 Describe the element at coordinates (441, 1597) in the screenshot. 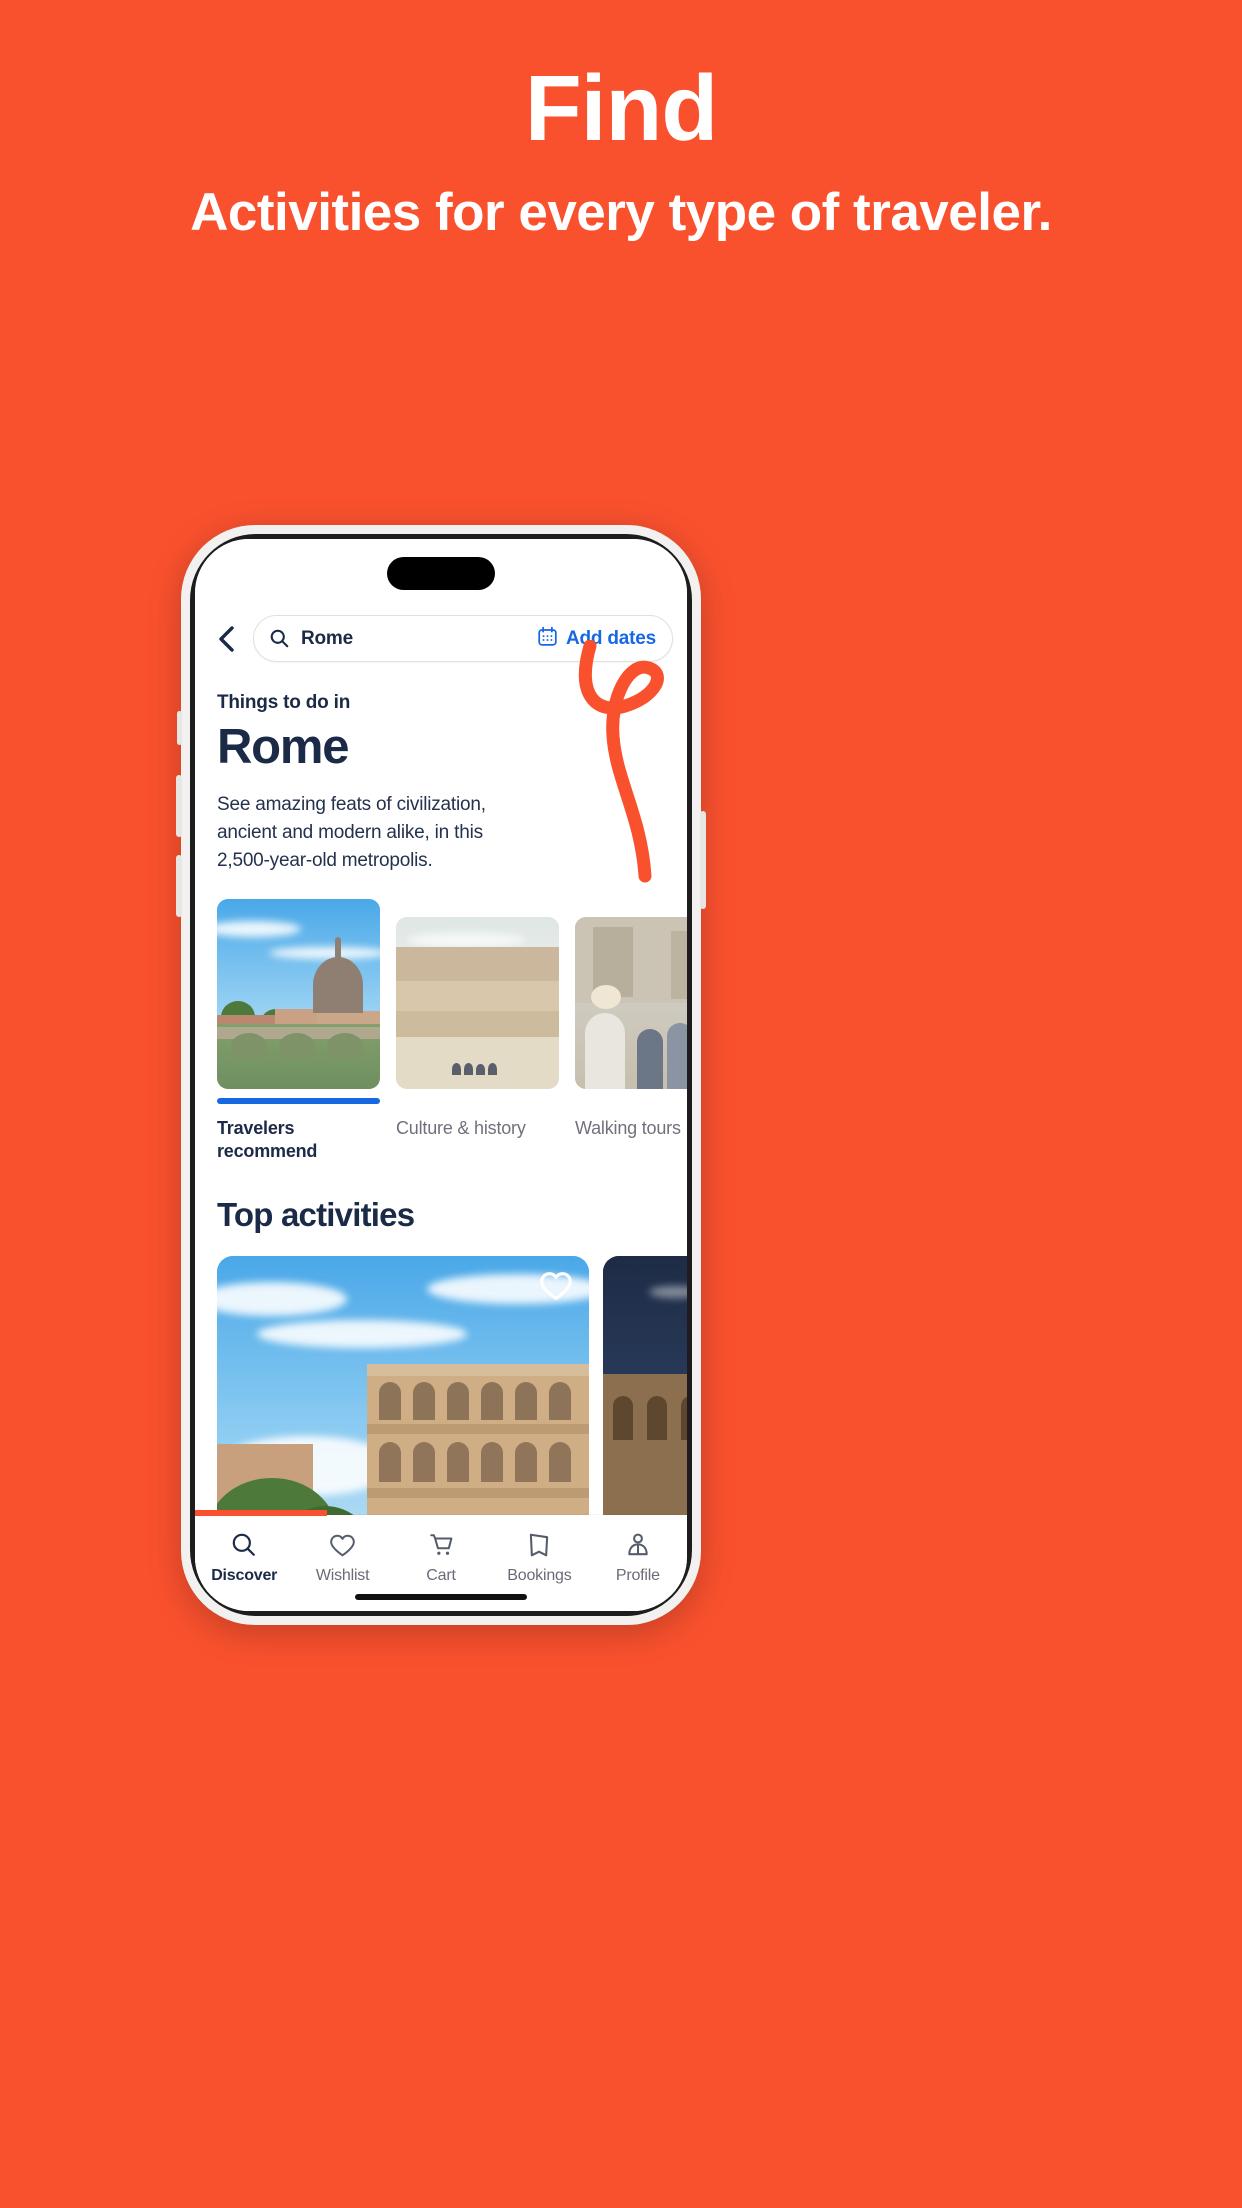

I see `home-indicator` at that location.